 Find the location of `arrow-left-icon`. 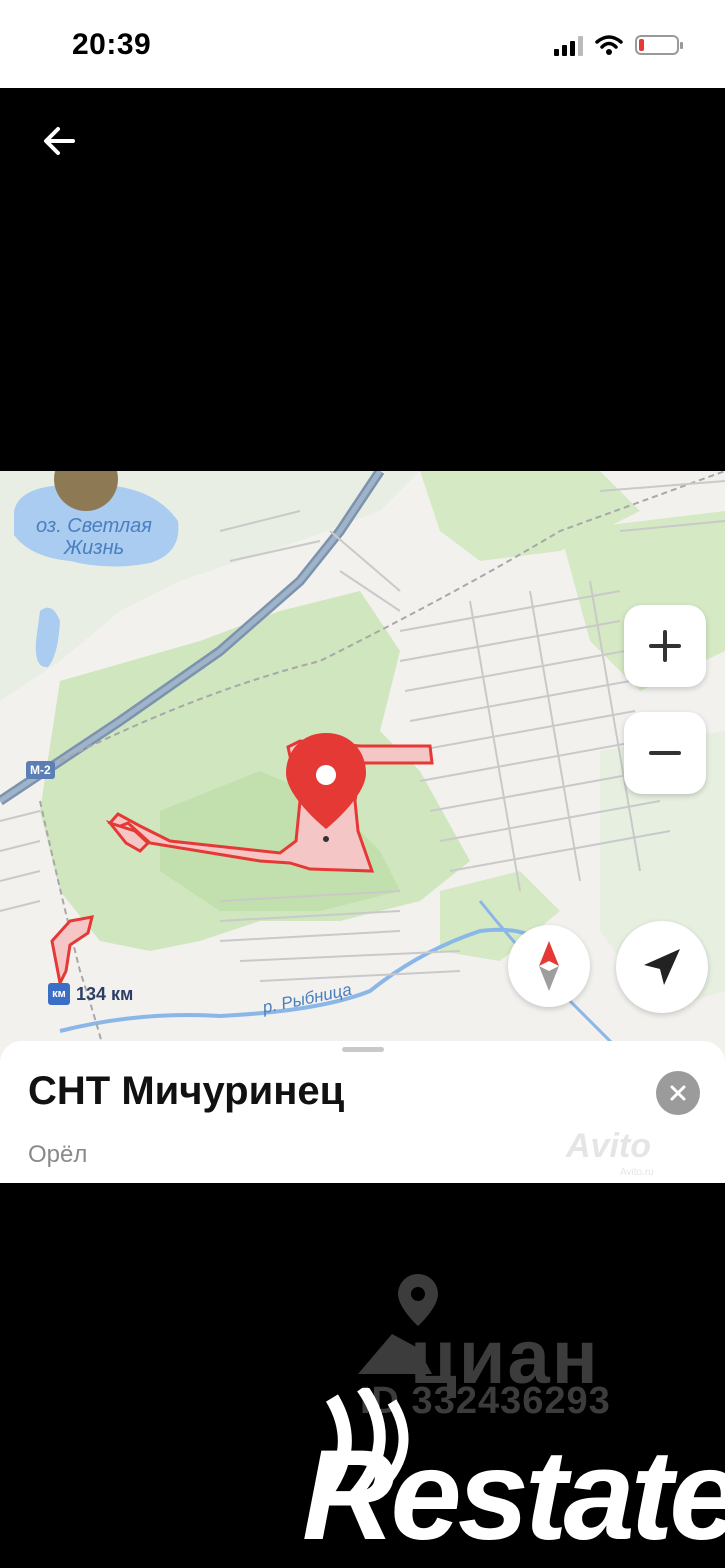

arrow-left-icon is located at coordinates (59, 141).